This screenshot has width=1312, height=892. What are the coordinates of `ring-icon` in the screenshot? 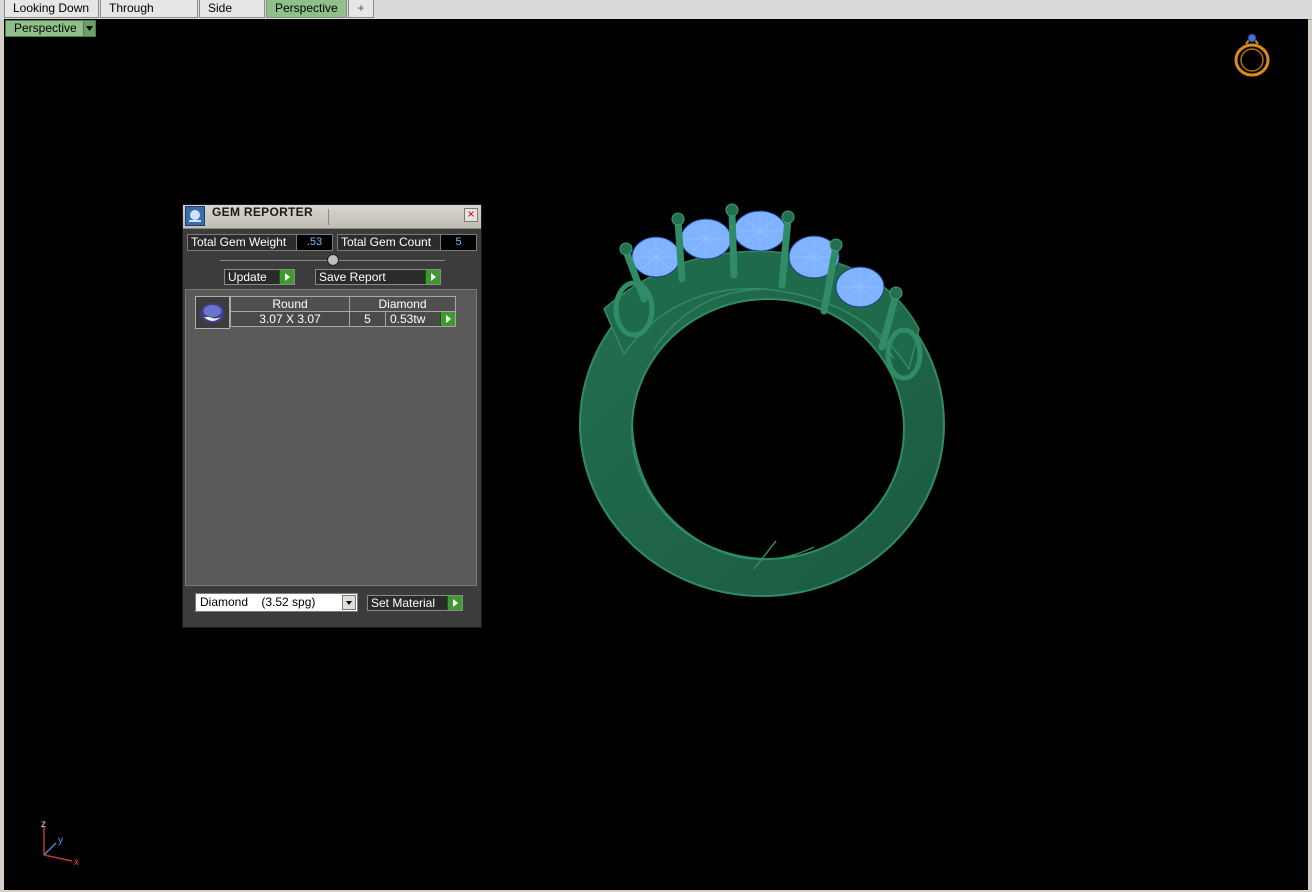 It's located at (1252, 55).